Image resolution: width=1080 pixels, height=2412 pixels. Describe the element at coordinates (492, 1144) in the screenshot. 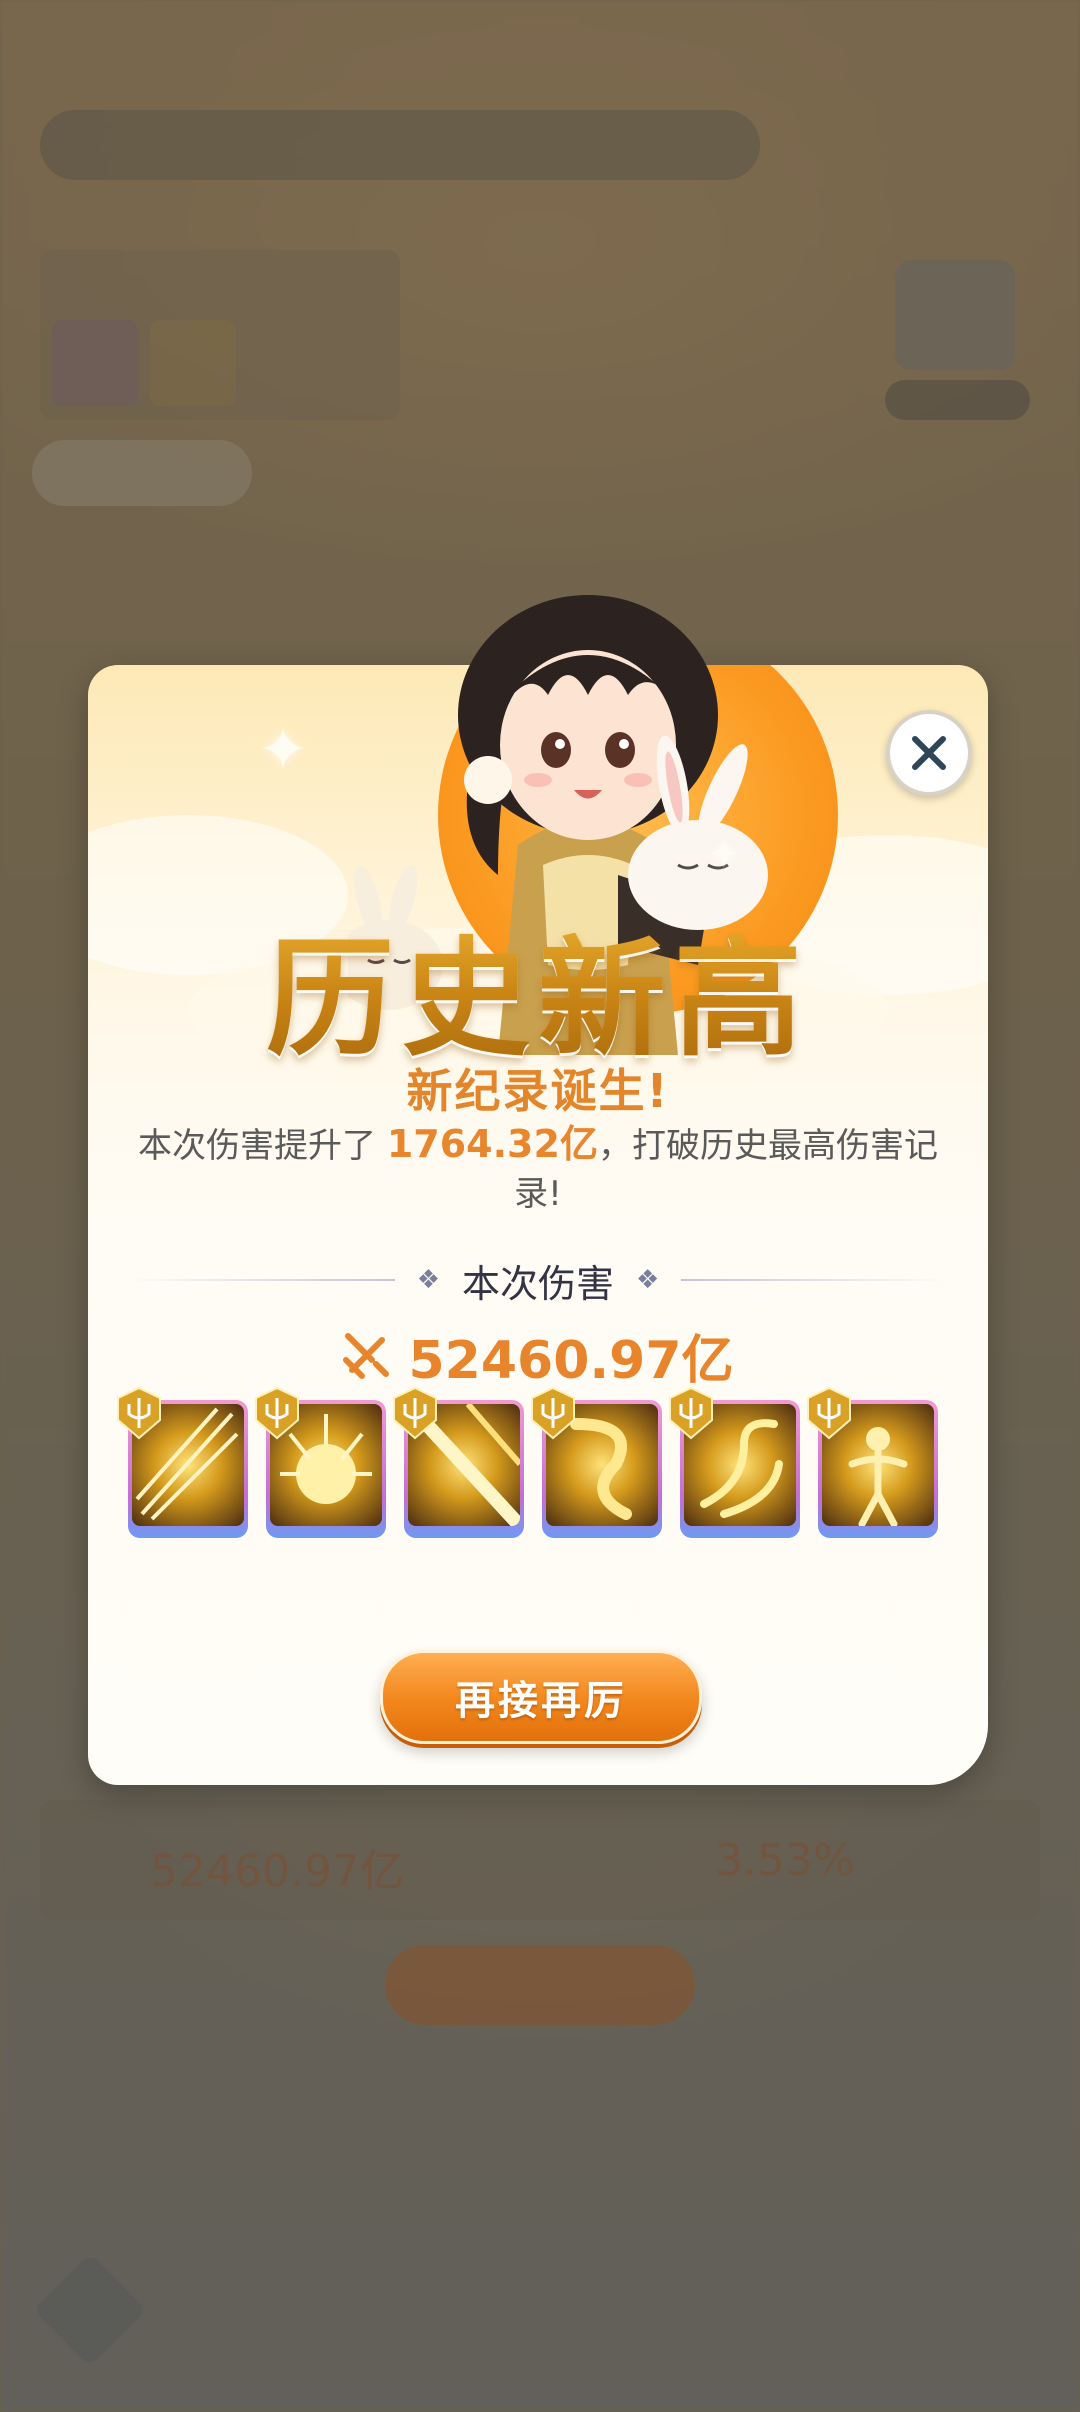

I see `description-highlight-value: 1764.32亿` at that location.